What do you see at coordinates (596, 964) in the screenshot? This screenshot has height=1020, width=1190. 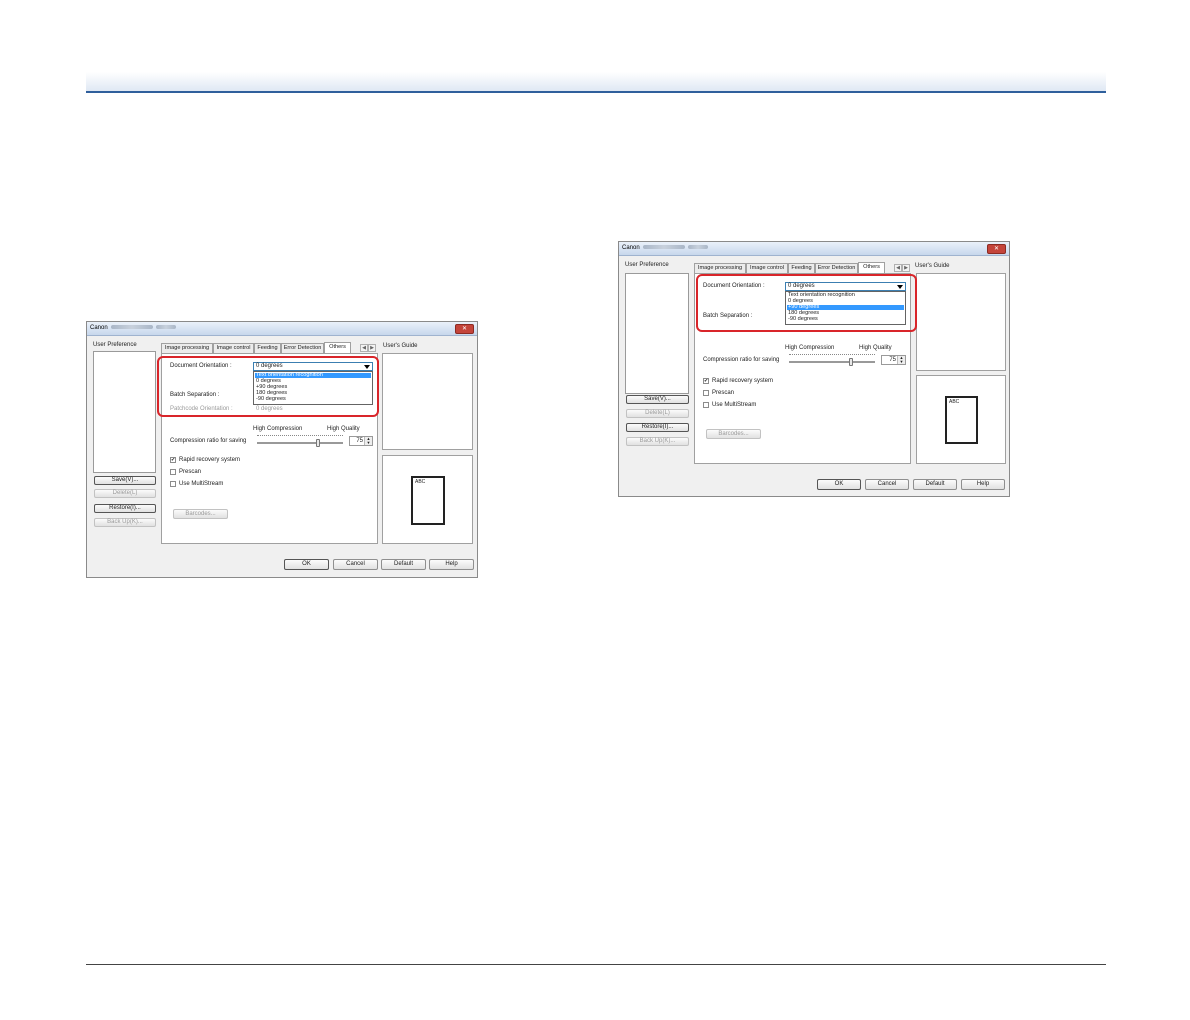 I see `page-footer-rule` at bounding box center [596, 964].